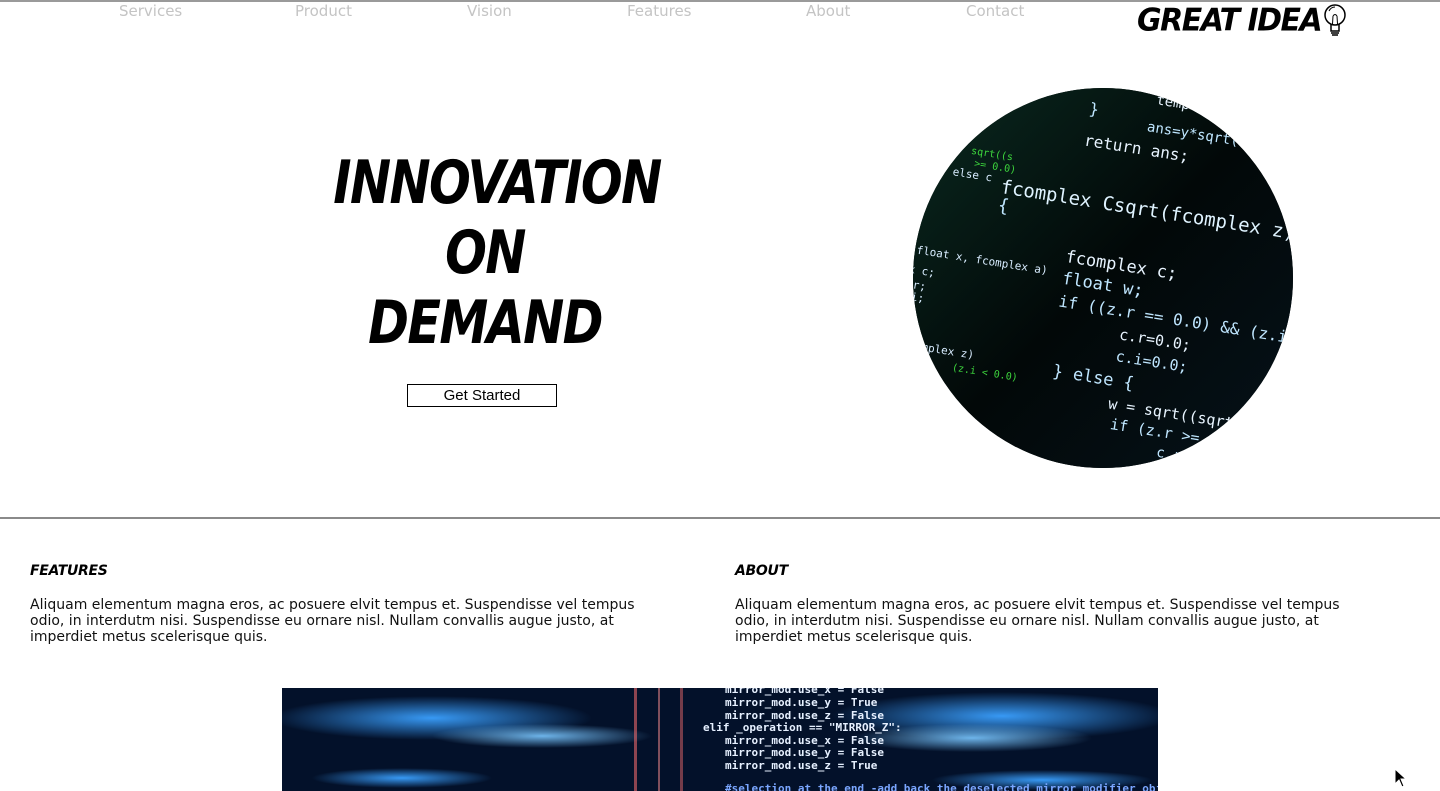  What do you see at coordinates (720, 518) in the screenshot?
I see `section-divider` at bounding box center [720, 518].